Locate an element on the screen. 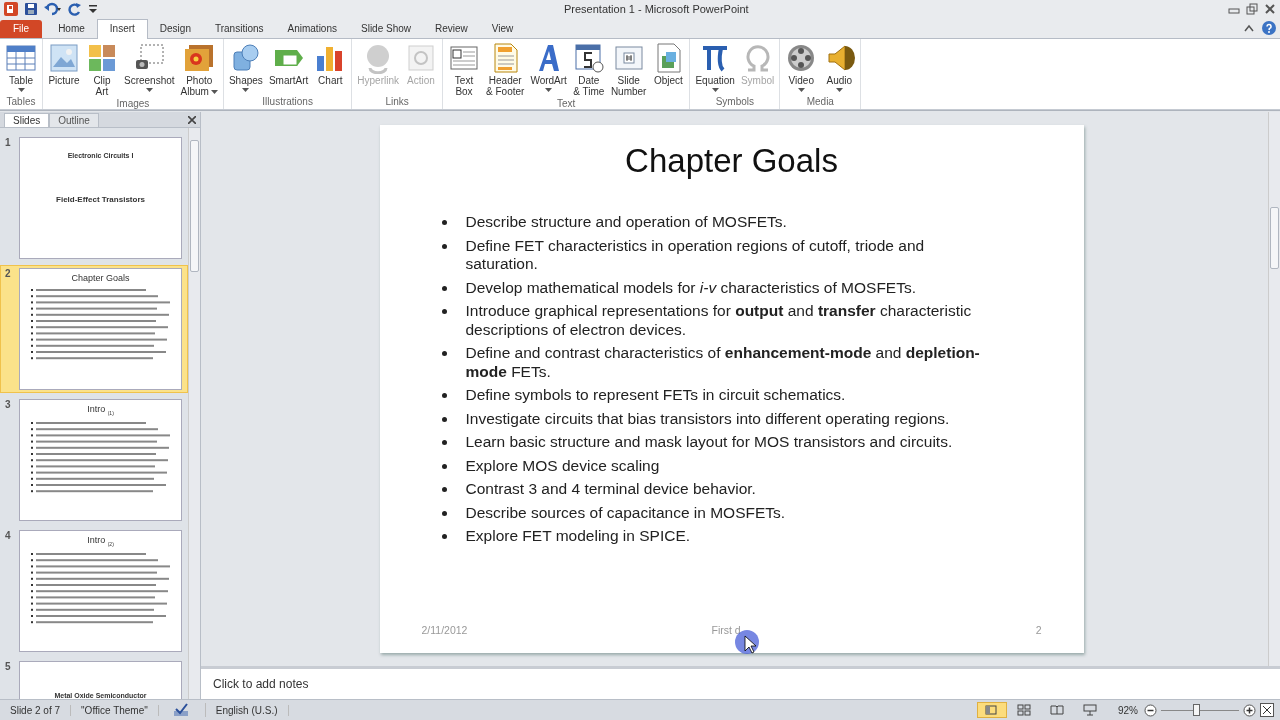  ribbon-tab: Insert is located at coordinates (122, 29).